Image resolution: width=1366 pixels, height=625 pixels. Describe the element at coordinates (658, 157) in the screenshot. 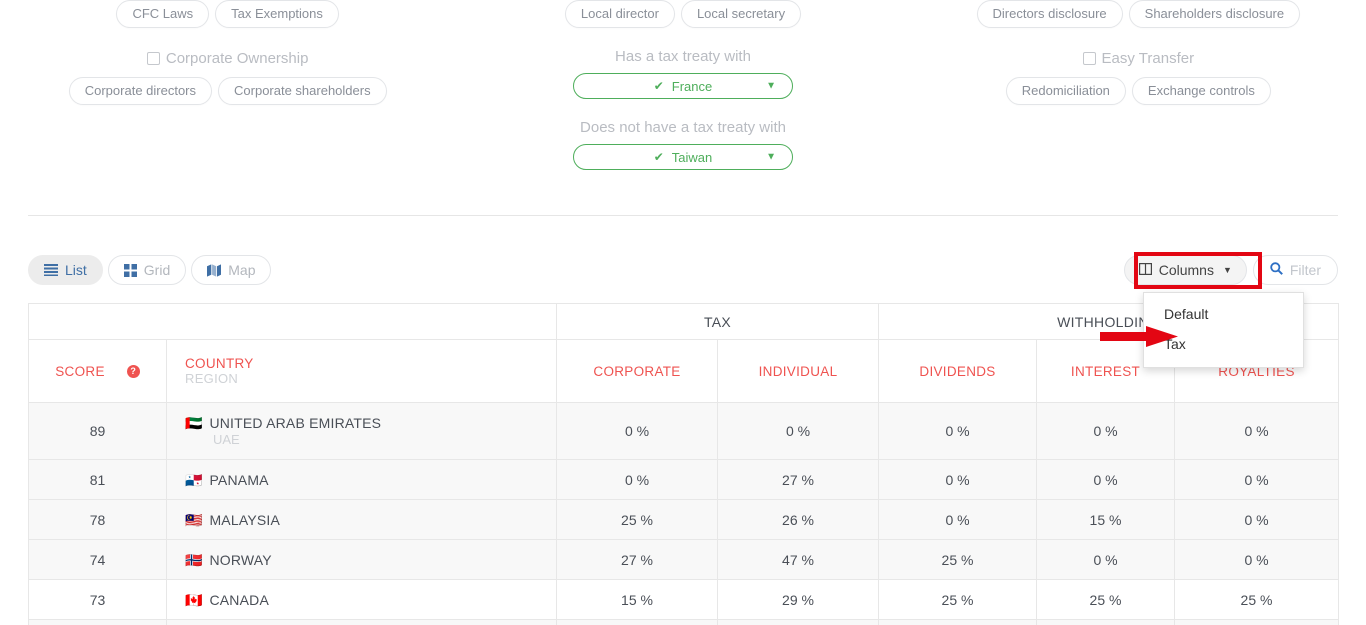

I see `check-icon: ✔` at that location.